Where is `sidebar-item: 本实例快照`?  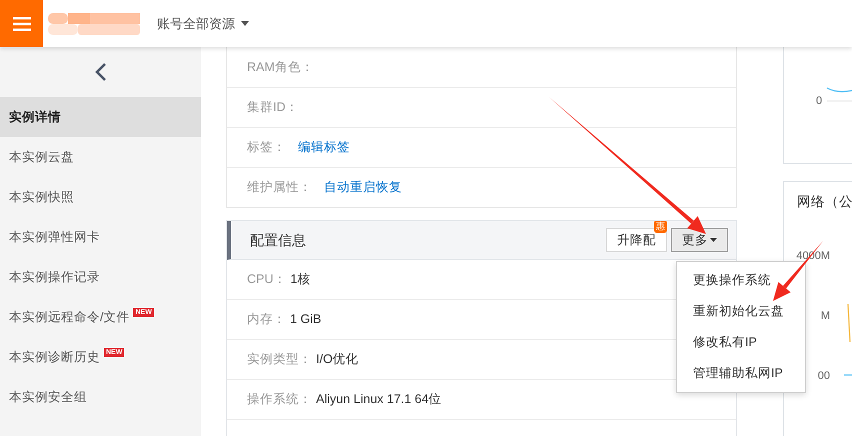 sidebar-item: 本实例快照 is located at coordinates (100, 197).